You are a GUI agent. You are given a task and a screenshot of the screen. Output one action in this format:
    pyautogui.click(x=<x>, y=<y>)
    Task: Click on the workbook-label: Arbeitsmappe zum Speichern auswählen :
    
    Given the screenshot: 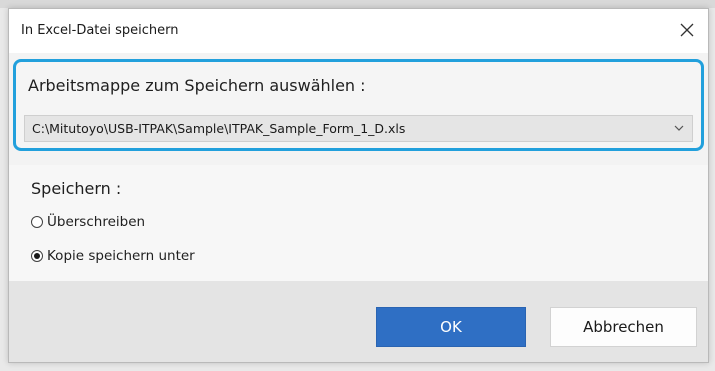 What is the action you would take?
    pyautogui.click(x=197, y=85)
    